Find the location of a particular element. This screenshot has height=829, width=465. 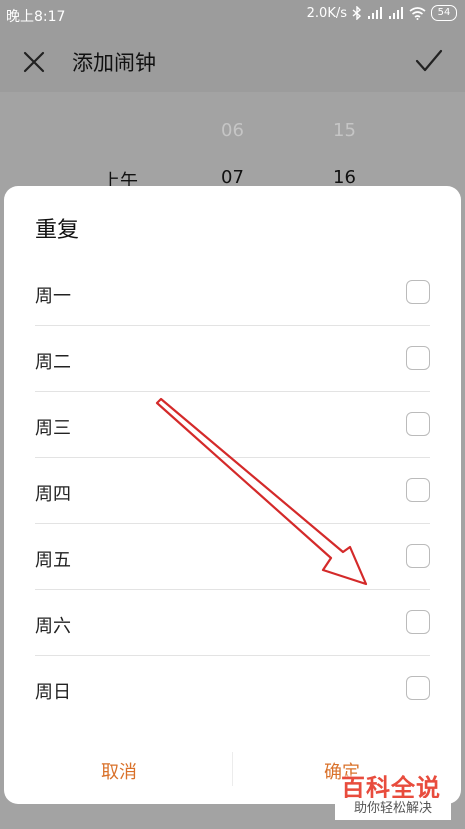

watermark-subtitle: 助你轻松解决 is located at coordinates (393, 809).